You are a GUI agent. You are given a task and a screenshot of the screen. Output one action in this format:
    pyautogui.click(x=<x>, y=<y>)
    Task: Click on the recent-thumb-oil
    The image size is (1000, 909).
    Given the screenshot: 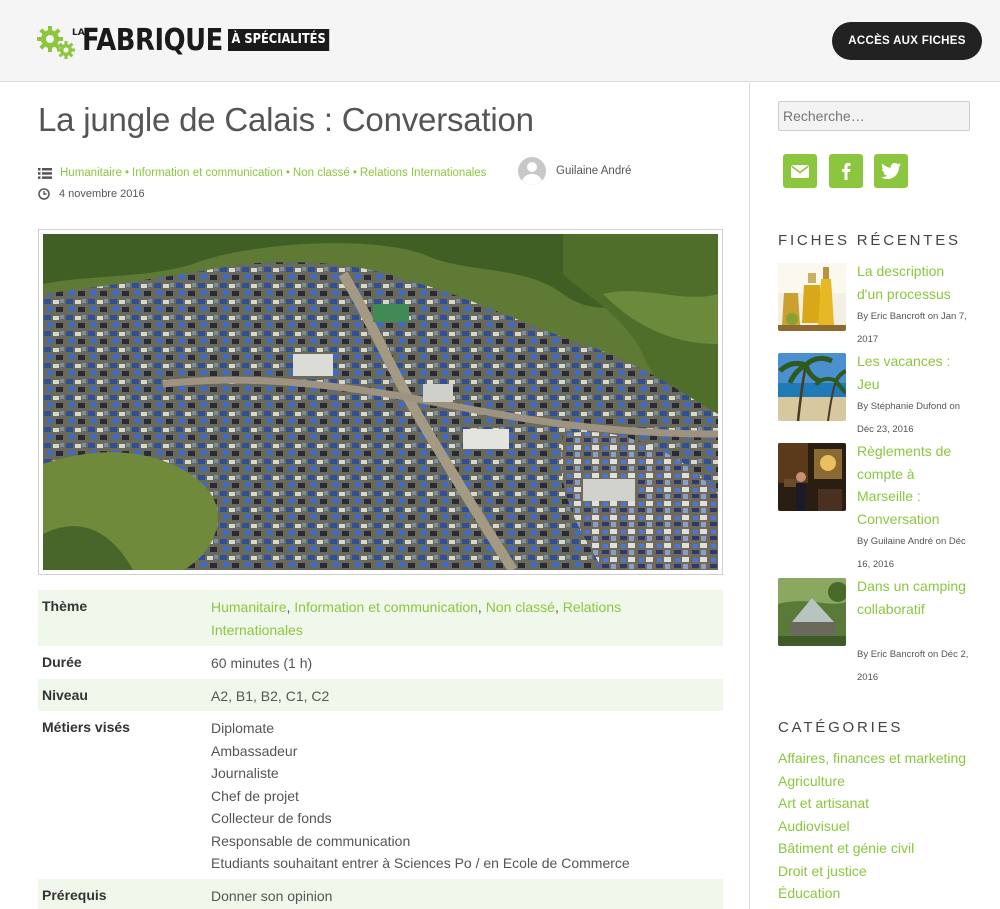 What is the action you would take?
    pyautogui.click(x=812, y=297)
    